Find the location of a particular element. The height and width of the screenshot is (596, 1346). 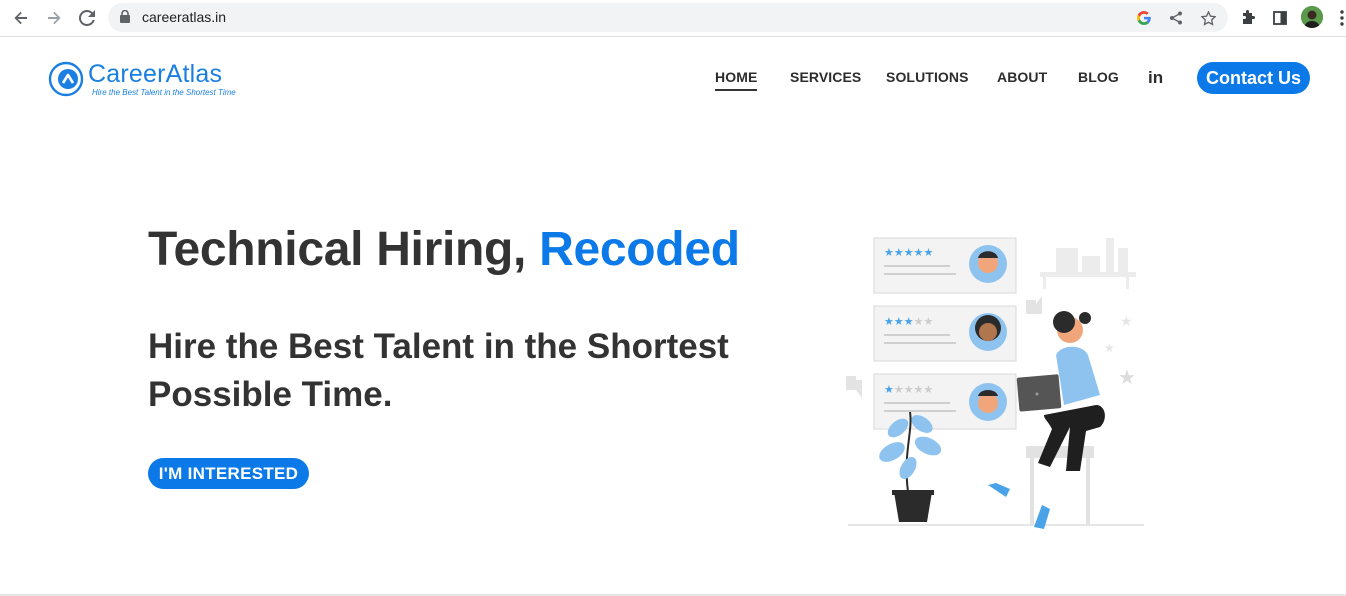

browser-toolbar: careeratlas.in is located at coordinates (673, 18).